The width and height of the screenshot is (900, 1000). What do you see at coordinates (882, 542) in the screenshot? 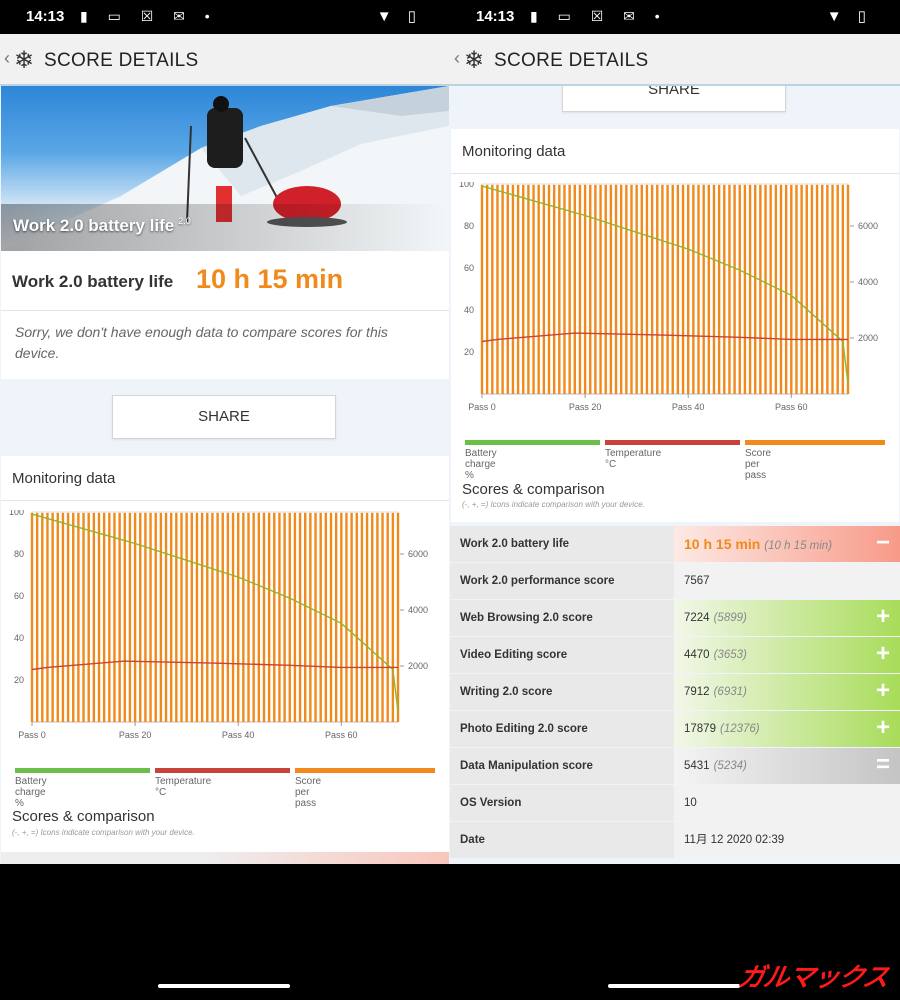
I see `minus-icon: −` at bounding box center [882, 542].